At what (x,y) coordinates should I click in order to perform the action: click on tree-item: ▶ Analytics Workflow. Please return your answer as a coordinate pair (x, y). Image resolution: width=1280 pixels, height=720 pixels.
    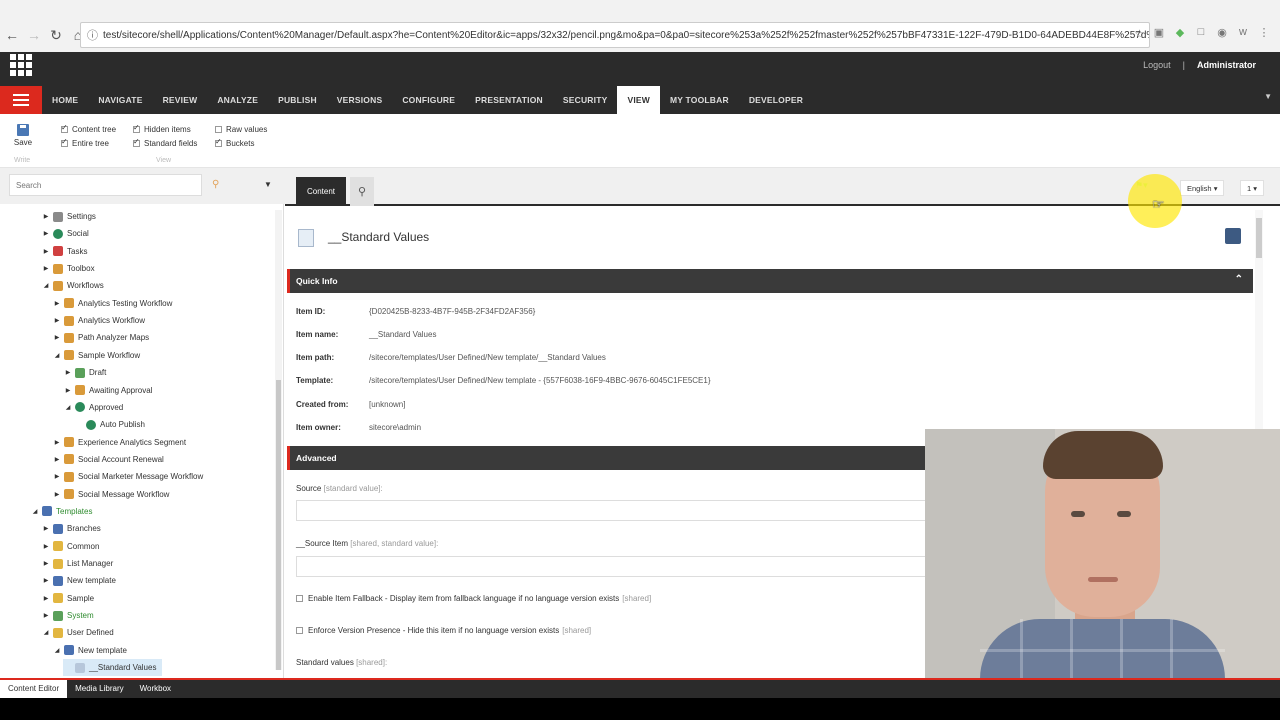
    Looking at the image, I should click on (98, 320).